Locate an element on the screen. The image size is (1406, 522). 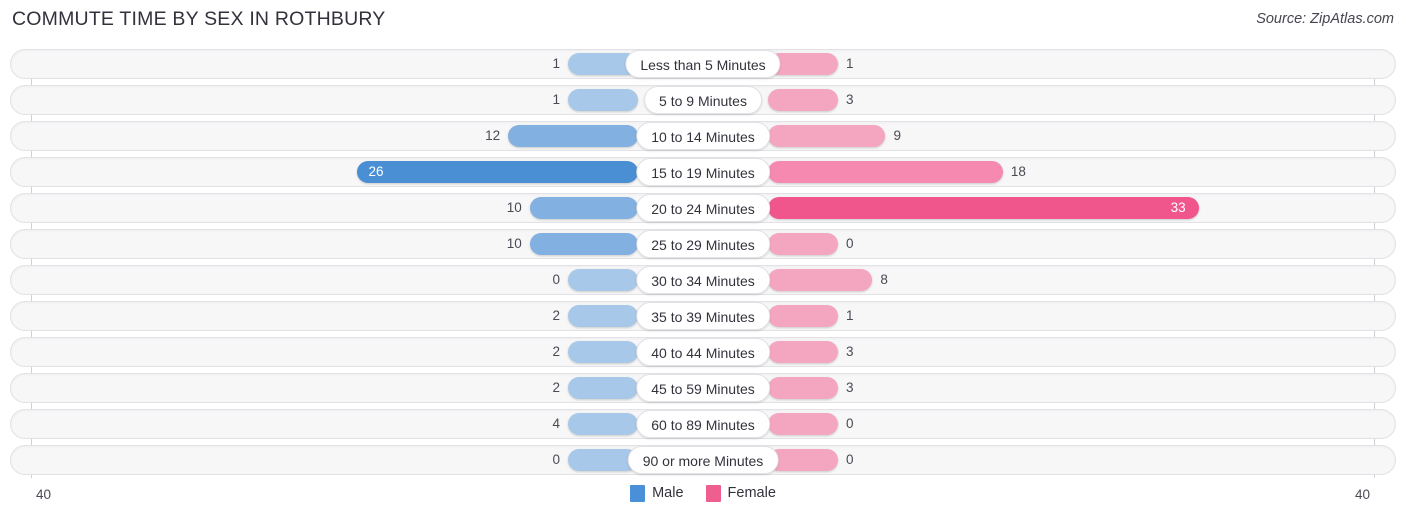
bar-row: 2 3 40 to 44 Minutes is located at coordinates (703, 352).